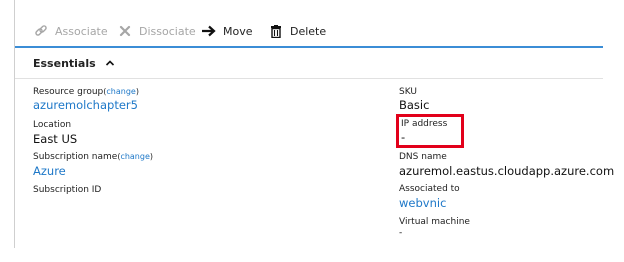 This screenshot has height=262, width=624. I want to click on associate-label: Associate, so click(81, 31).